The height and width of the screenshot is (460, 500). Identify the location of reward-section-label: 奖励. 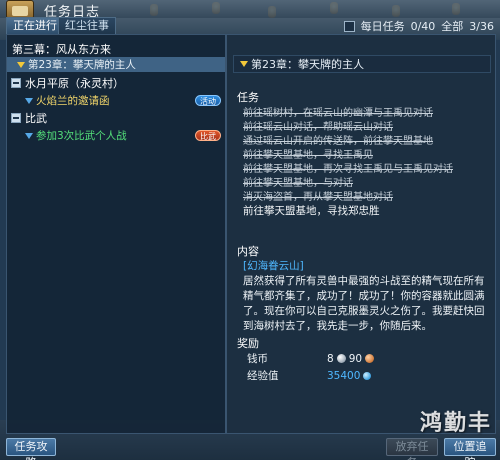
(248, 343).